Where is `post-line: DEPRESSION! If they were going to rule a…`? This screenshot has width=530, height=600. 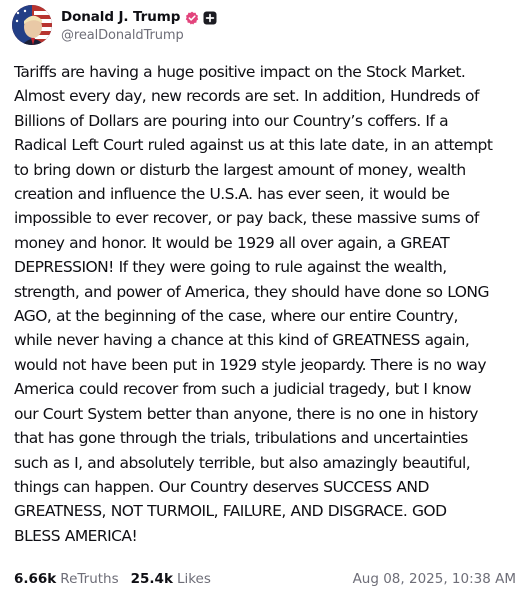 post-line: DEPRESSION! If they were going to rule a… is located at coordinates (230, 267).